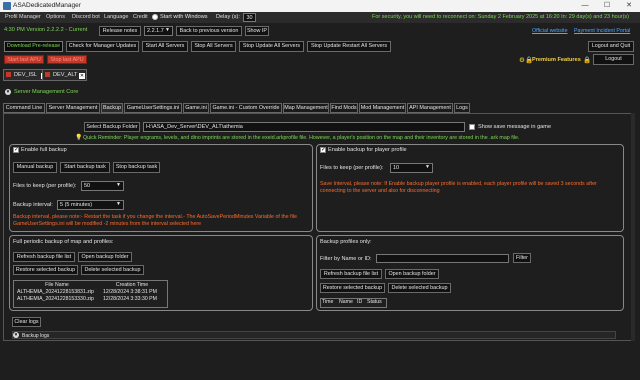  What do you see at coordinates (522, 60) in the screenshot?
I see `gear-icon: ⚙` at bounding box center [522, 60].